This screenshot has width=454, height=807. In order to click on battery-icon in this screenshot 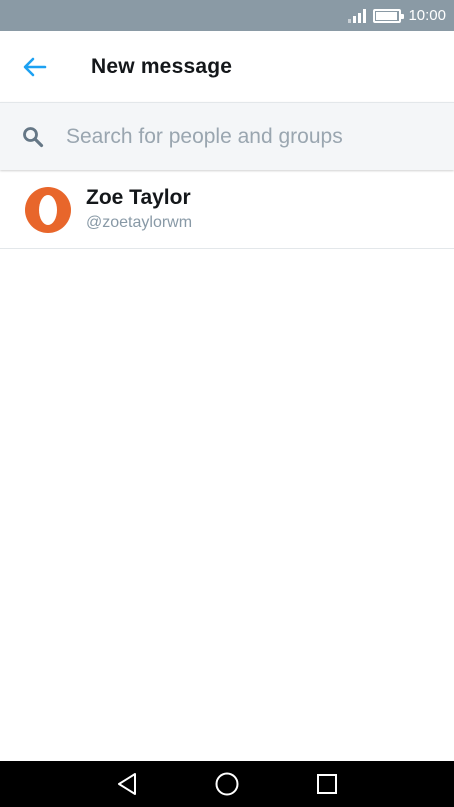, I will do `click(389, 15)`.